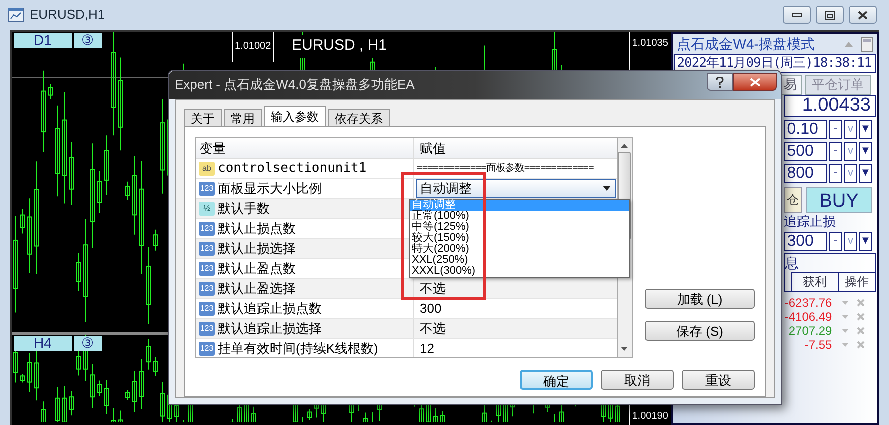 This screenshot has height=425, width=889. Describe the element at coordinates (637, 380) in the screenshot. I see `dialog-button: 取消` at that location.